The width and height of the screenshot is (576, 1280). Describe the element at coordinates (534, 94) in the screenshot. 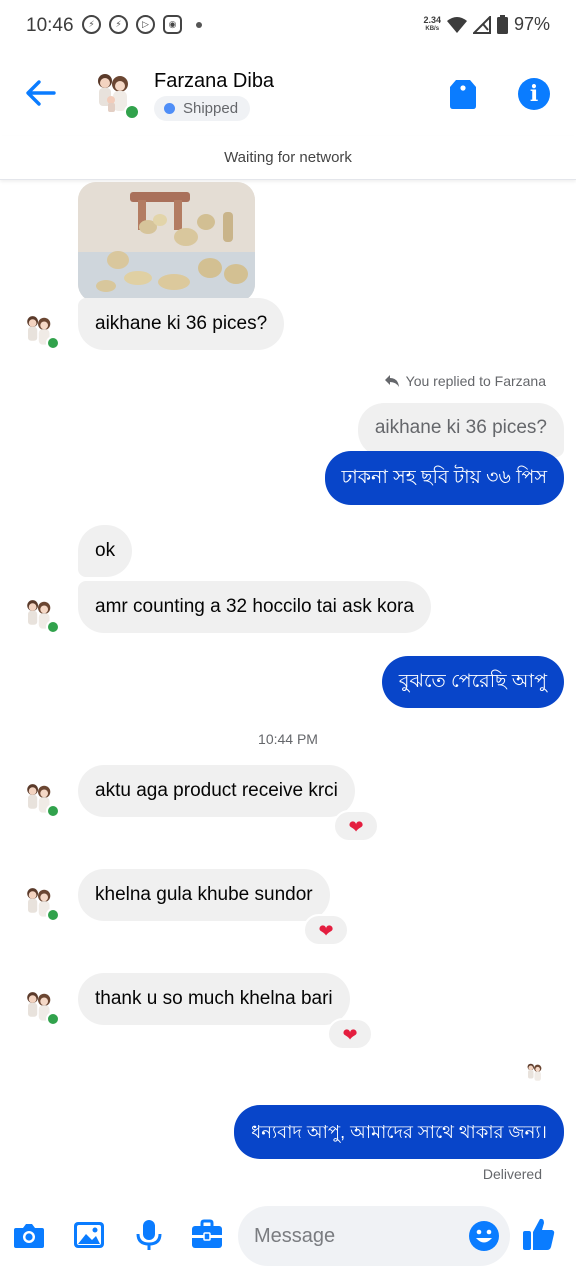

I see `info-icon: i` at that location.